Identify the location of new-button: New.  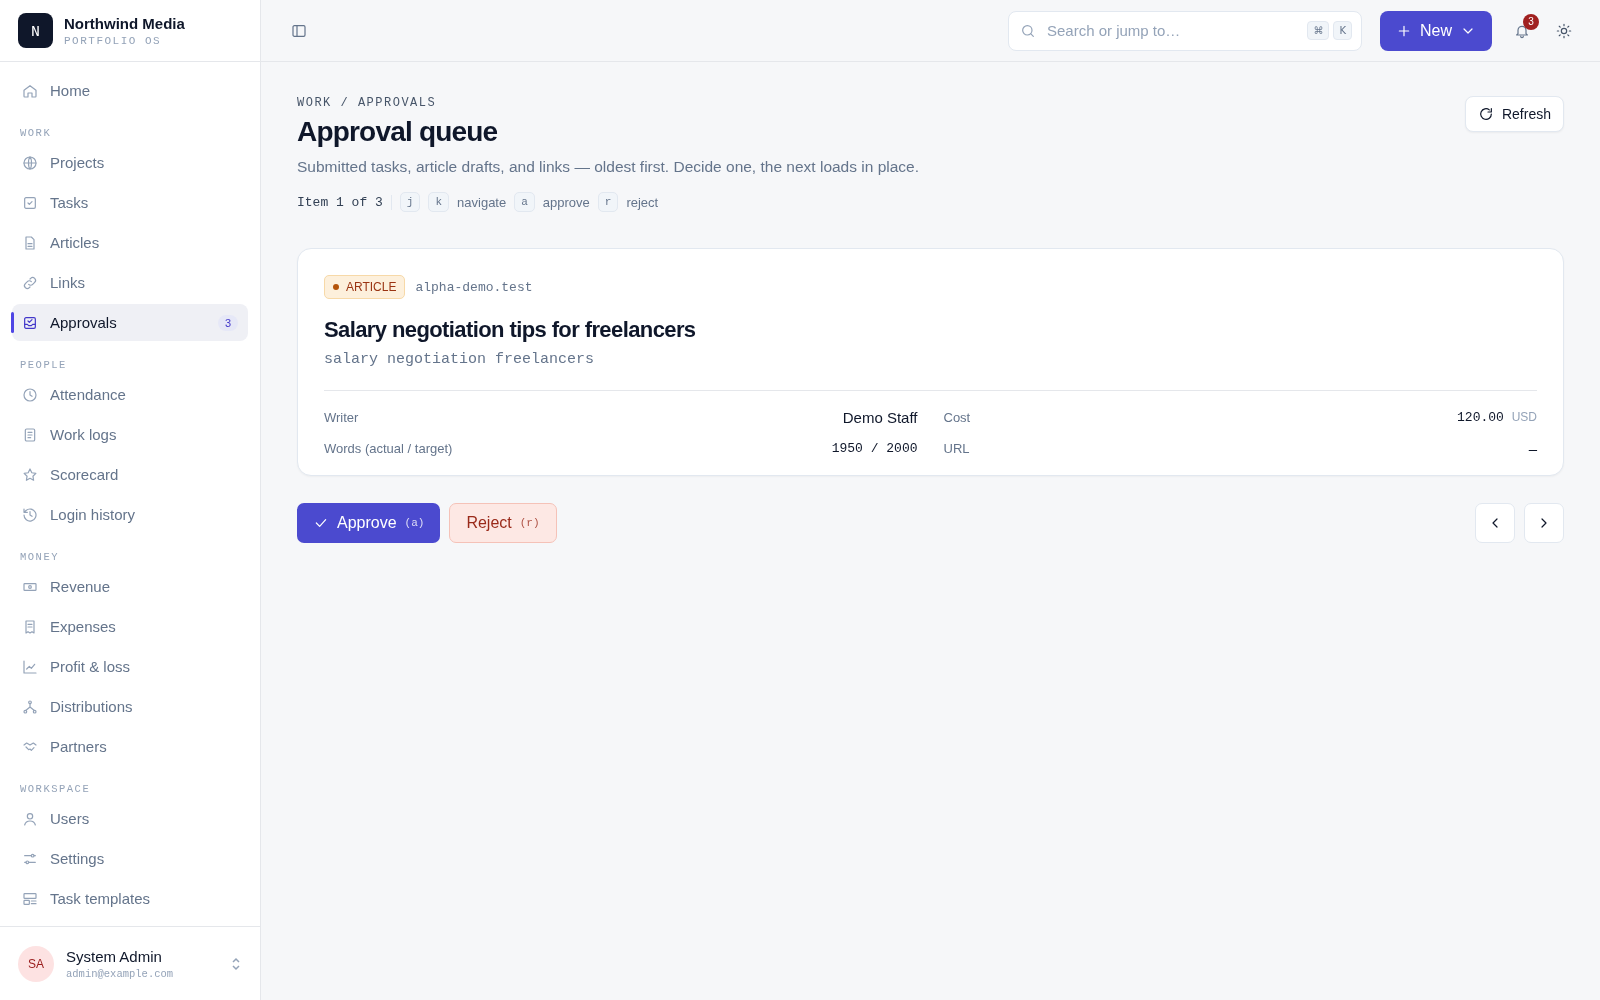
(1436, 30).